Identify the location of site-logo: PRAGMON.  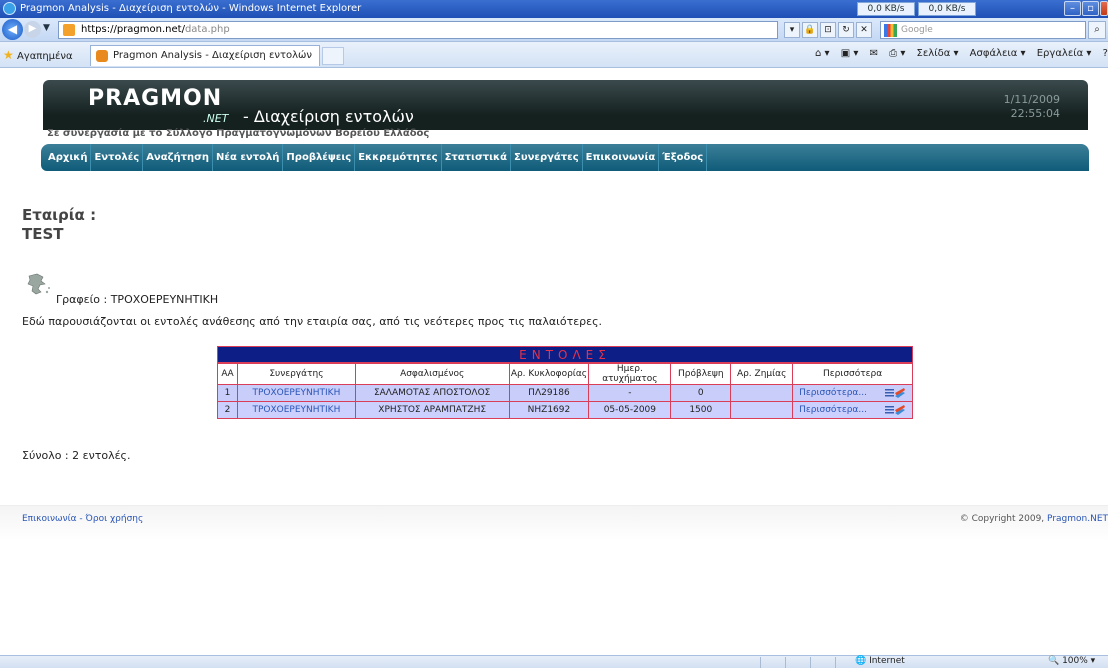
(155, 98).